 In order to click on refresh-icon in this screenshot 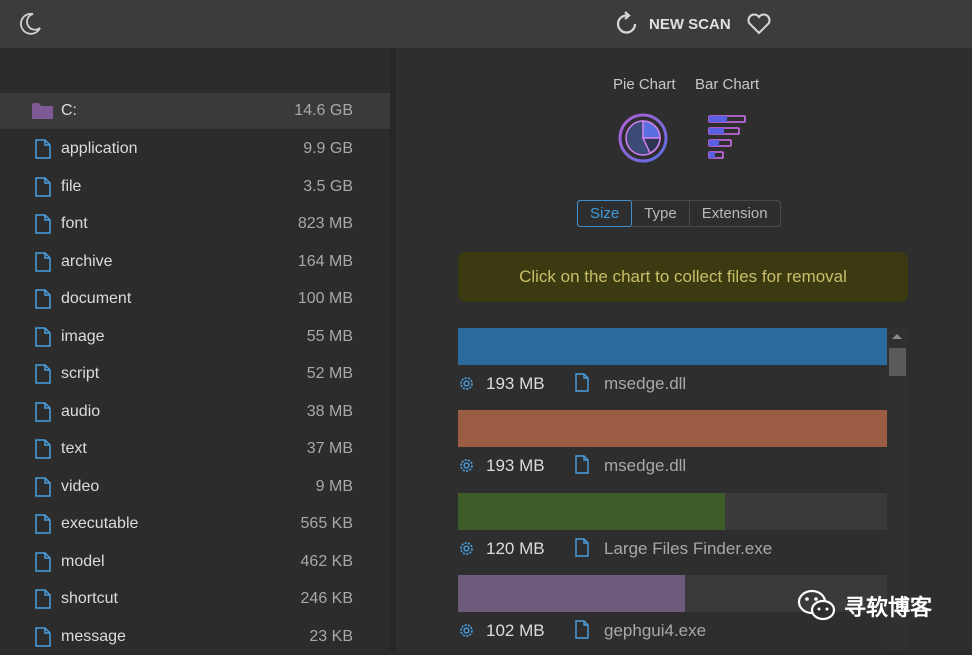, I will do `click(626, 22)`.